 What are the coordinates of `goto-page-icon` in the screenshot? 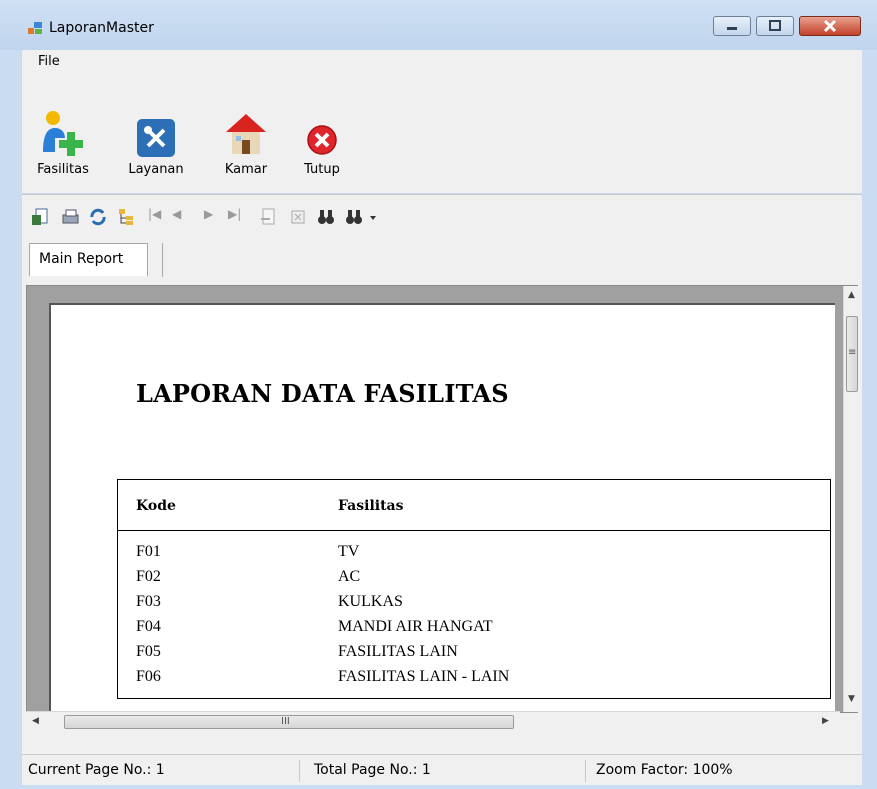 It's located at (268, 217).